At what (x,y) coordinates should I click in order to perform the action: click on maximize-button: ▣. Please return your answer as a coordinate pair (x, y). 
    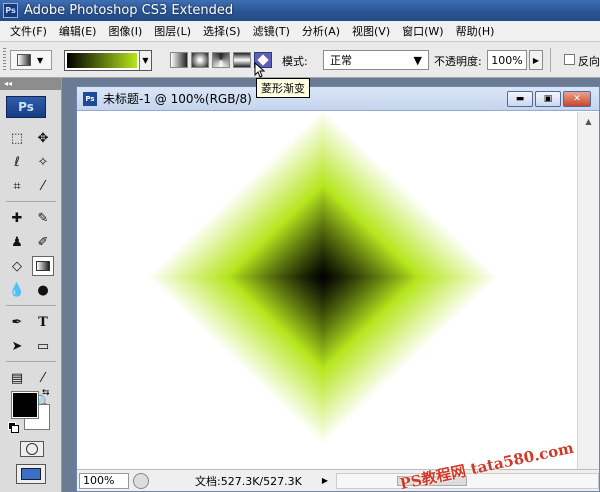
    Looking at the image, I should click on (548, 99).